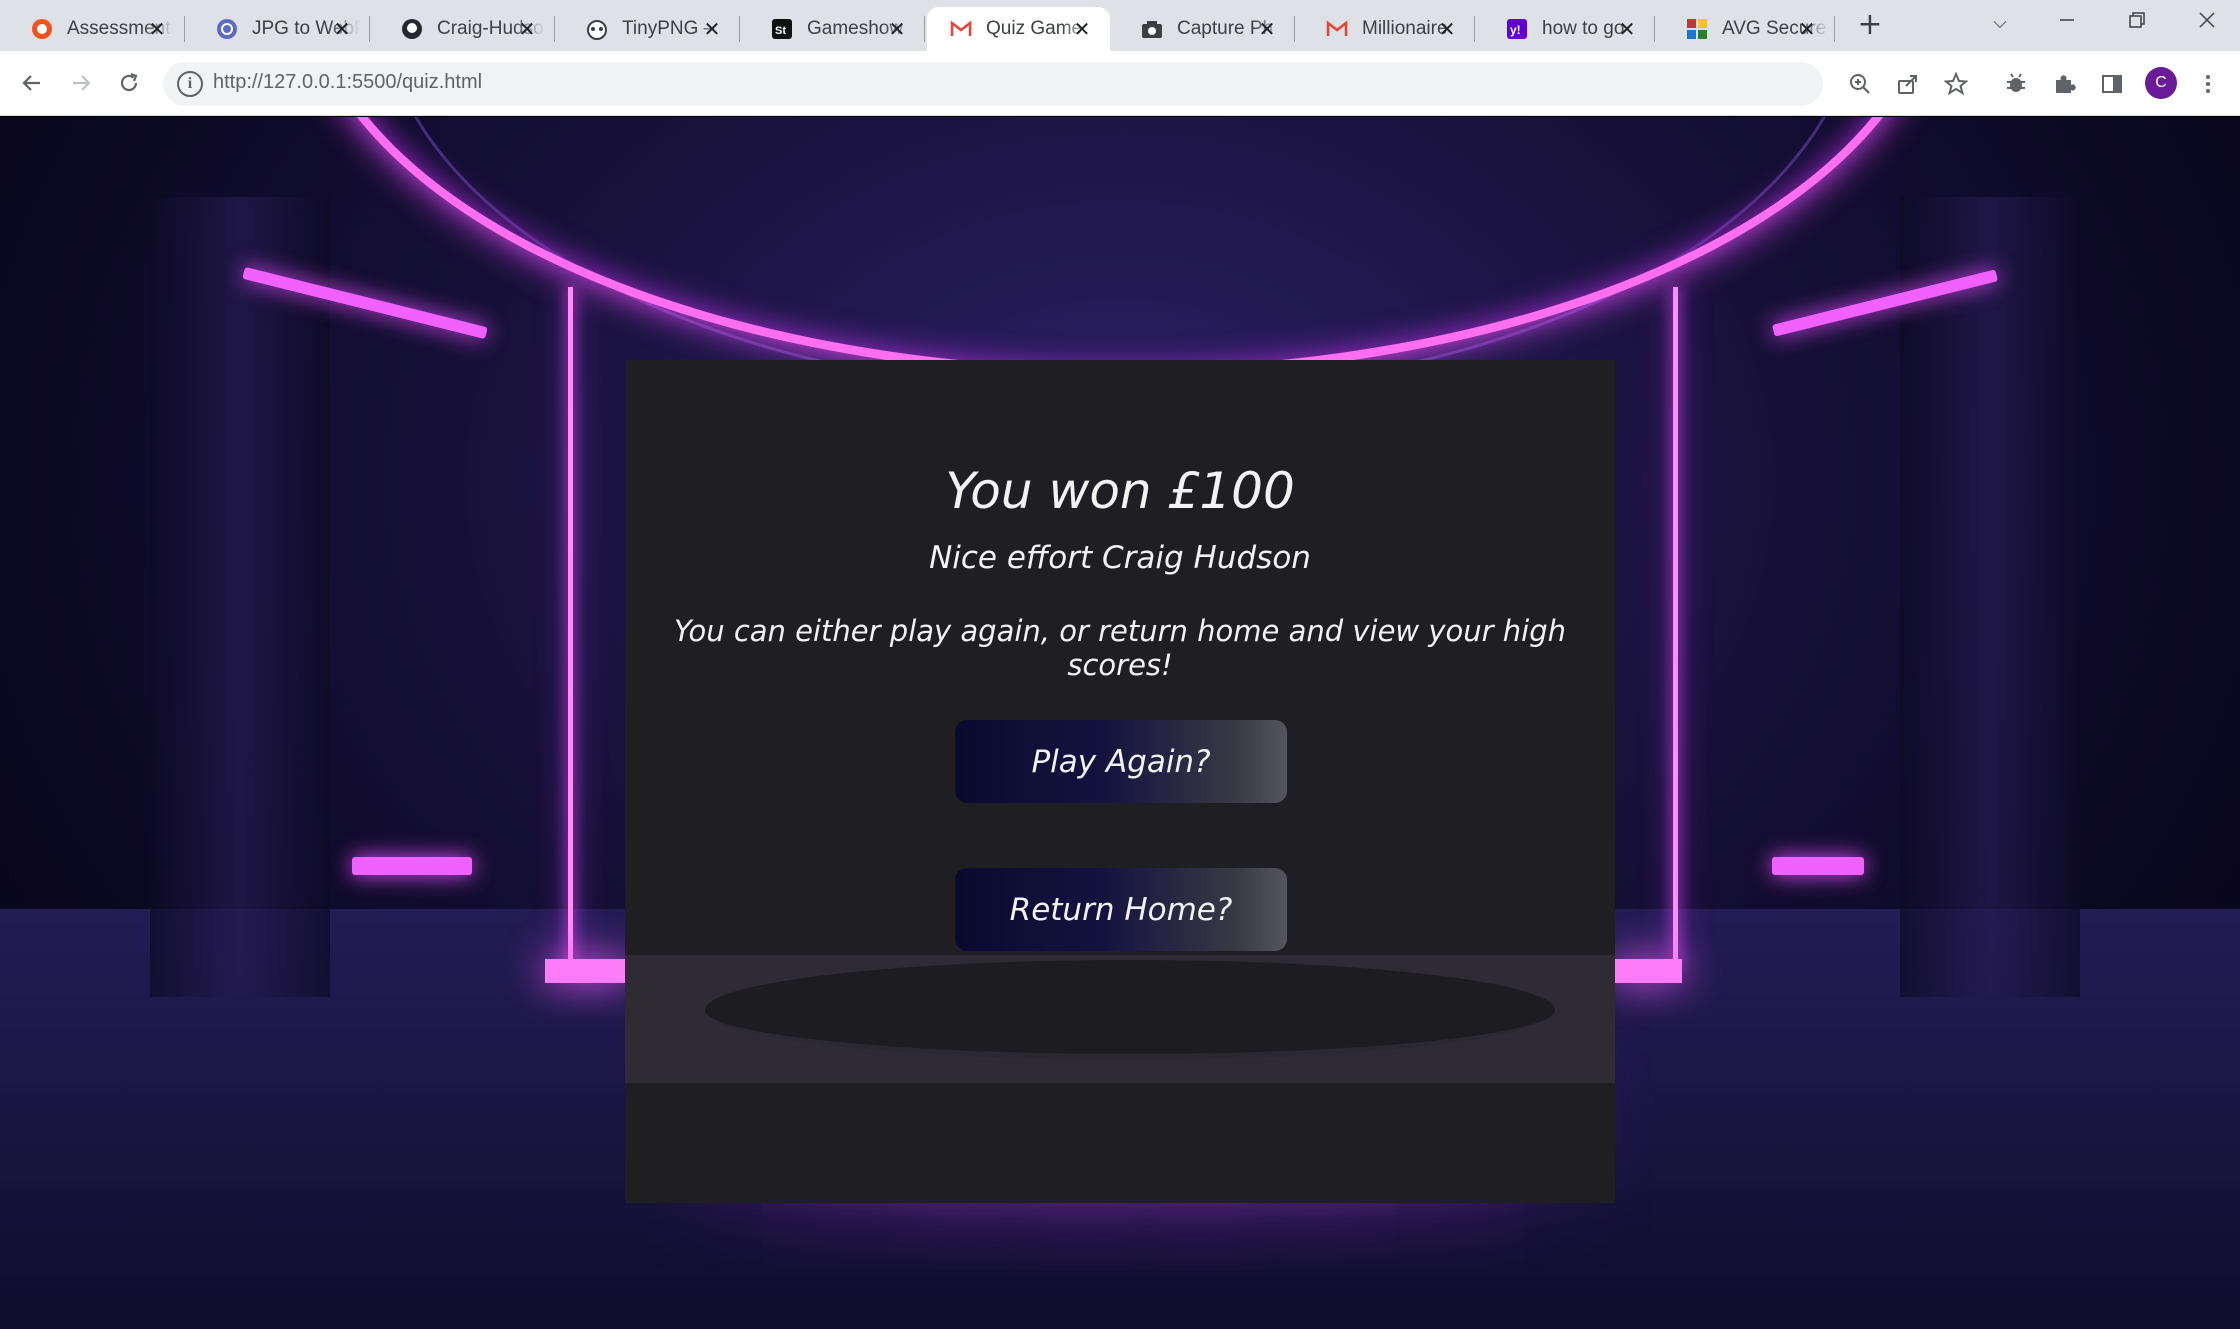 The image size is (2240, 1329). What do you see at coordinates (411, 29) in the screenshot?
I see `github-favicon-icon` at bounding box center [411, 29].